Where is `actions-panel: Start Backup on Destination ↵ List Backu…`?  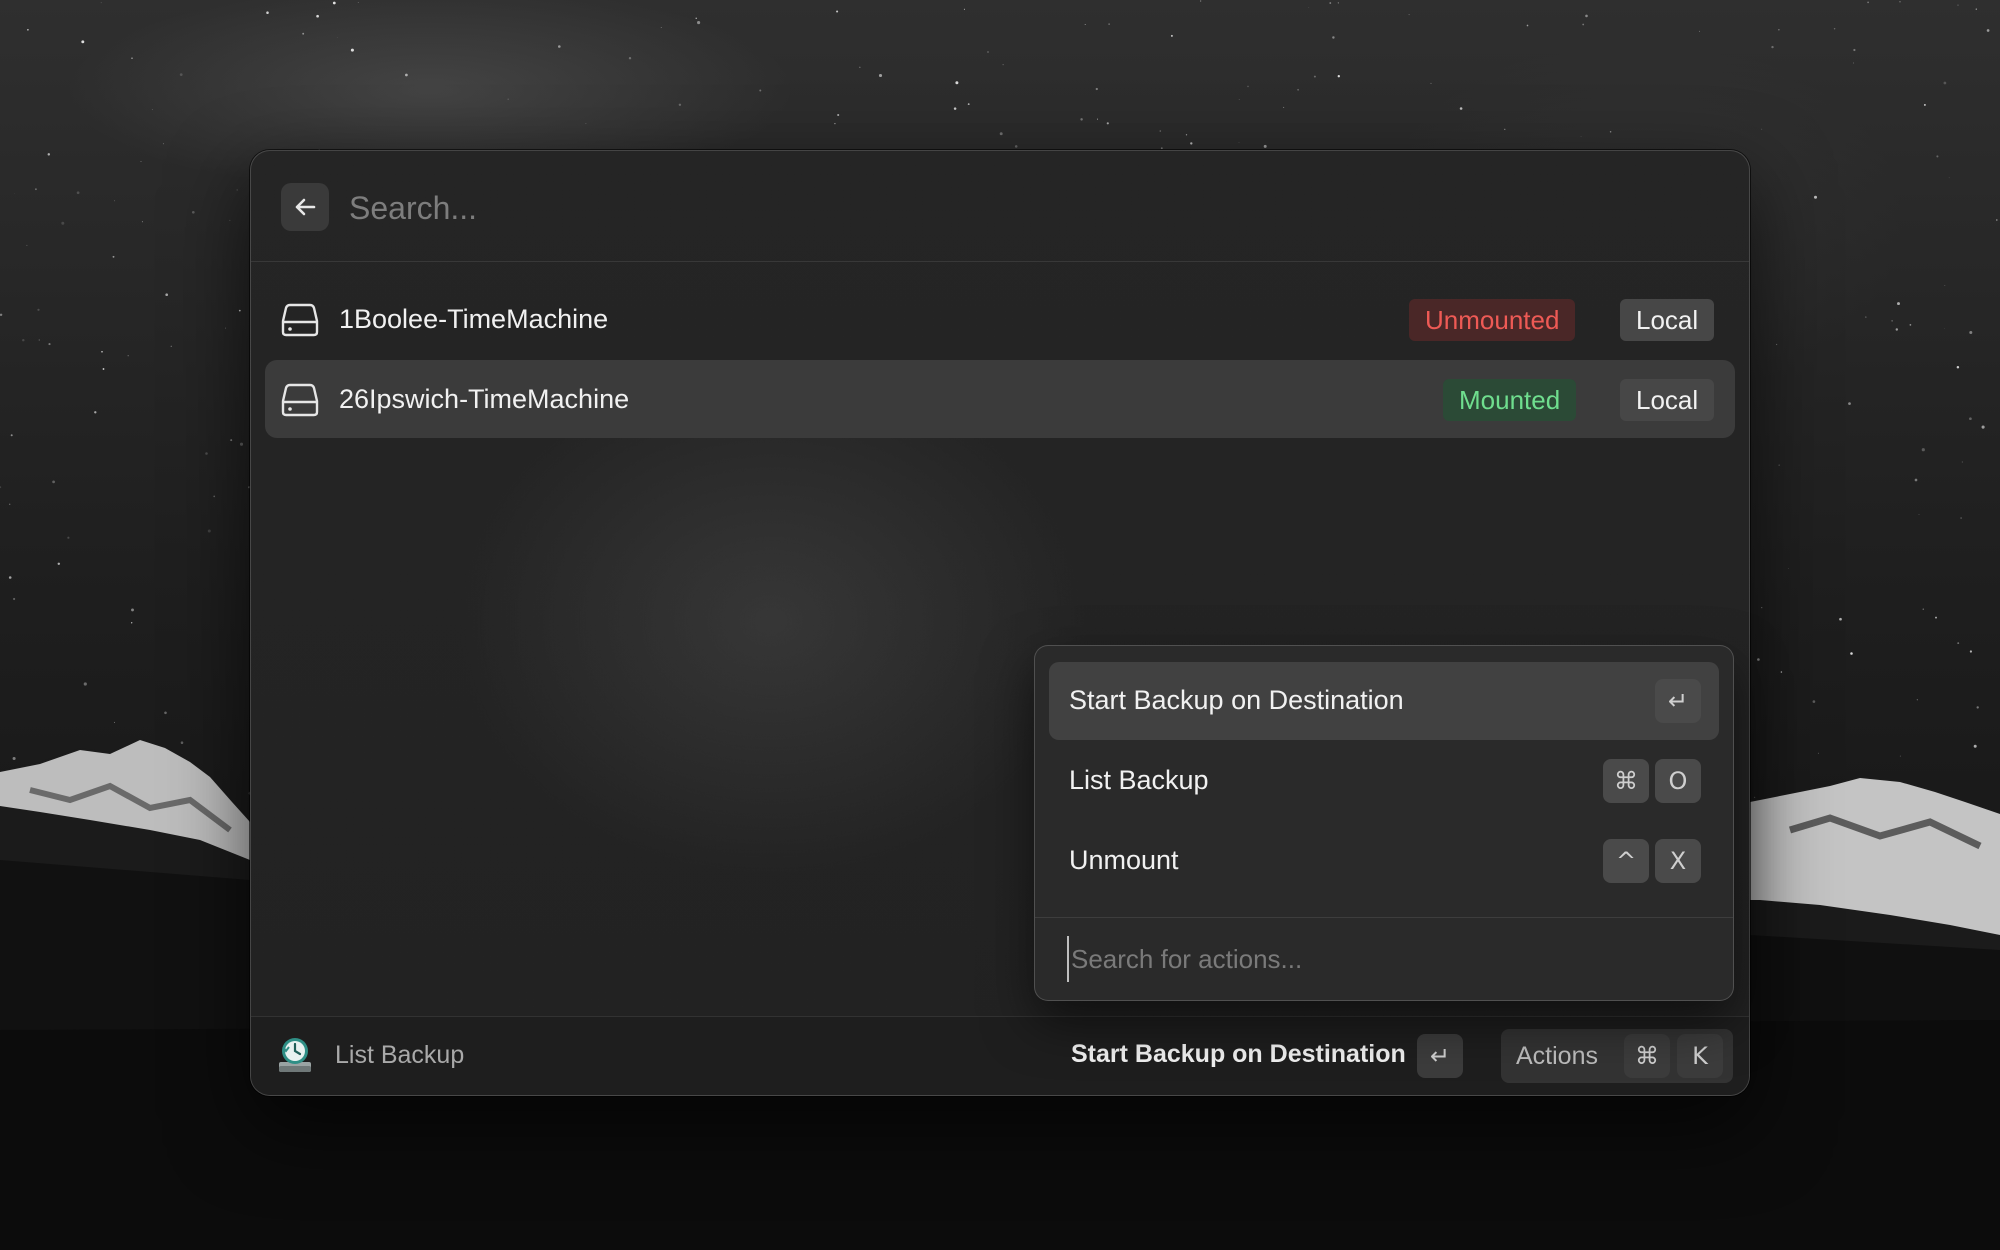
actions-panel: Start Backup on Destination ↵ List Backu… is located at coordinates (1384, 823).